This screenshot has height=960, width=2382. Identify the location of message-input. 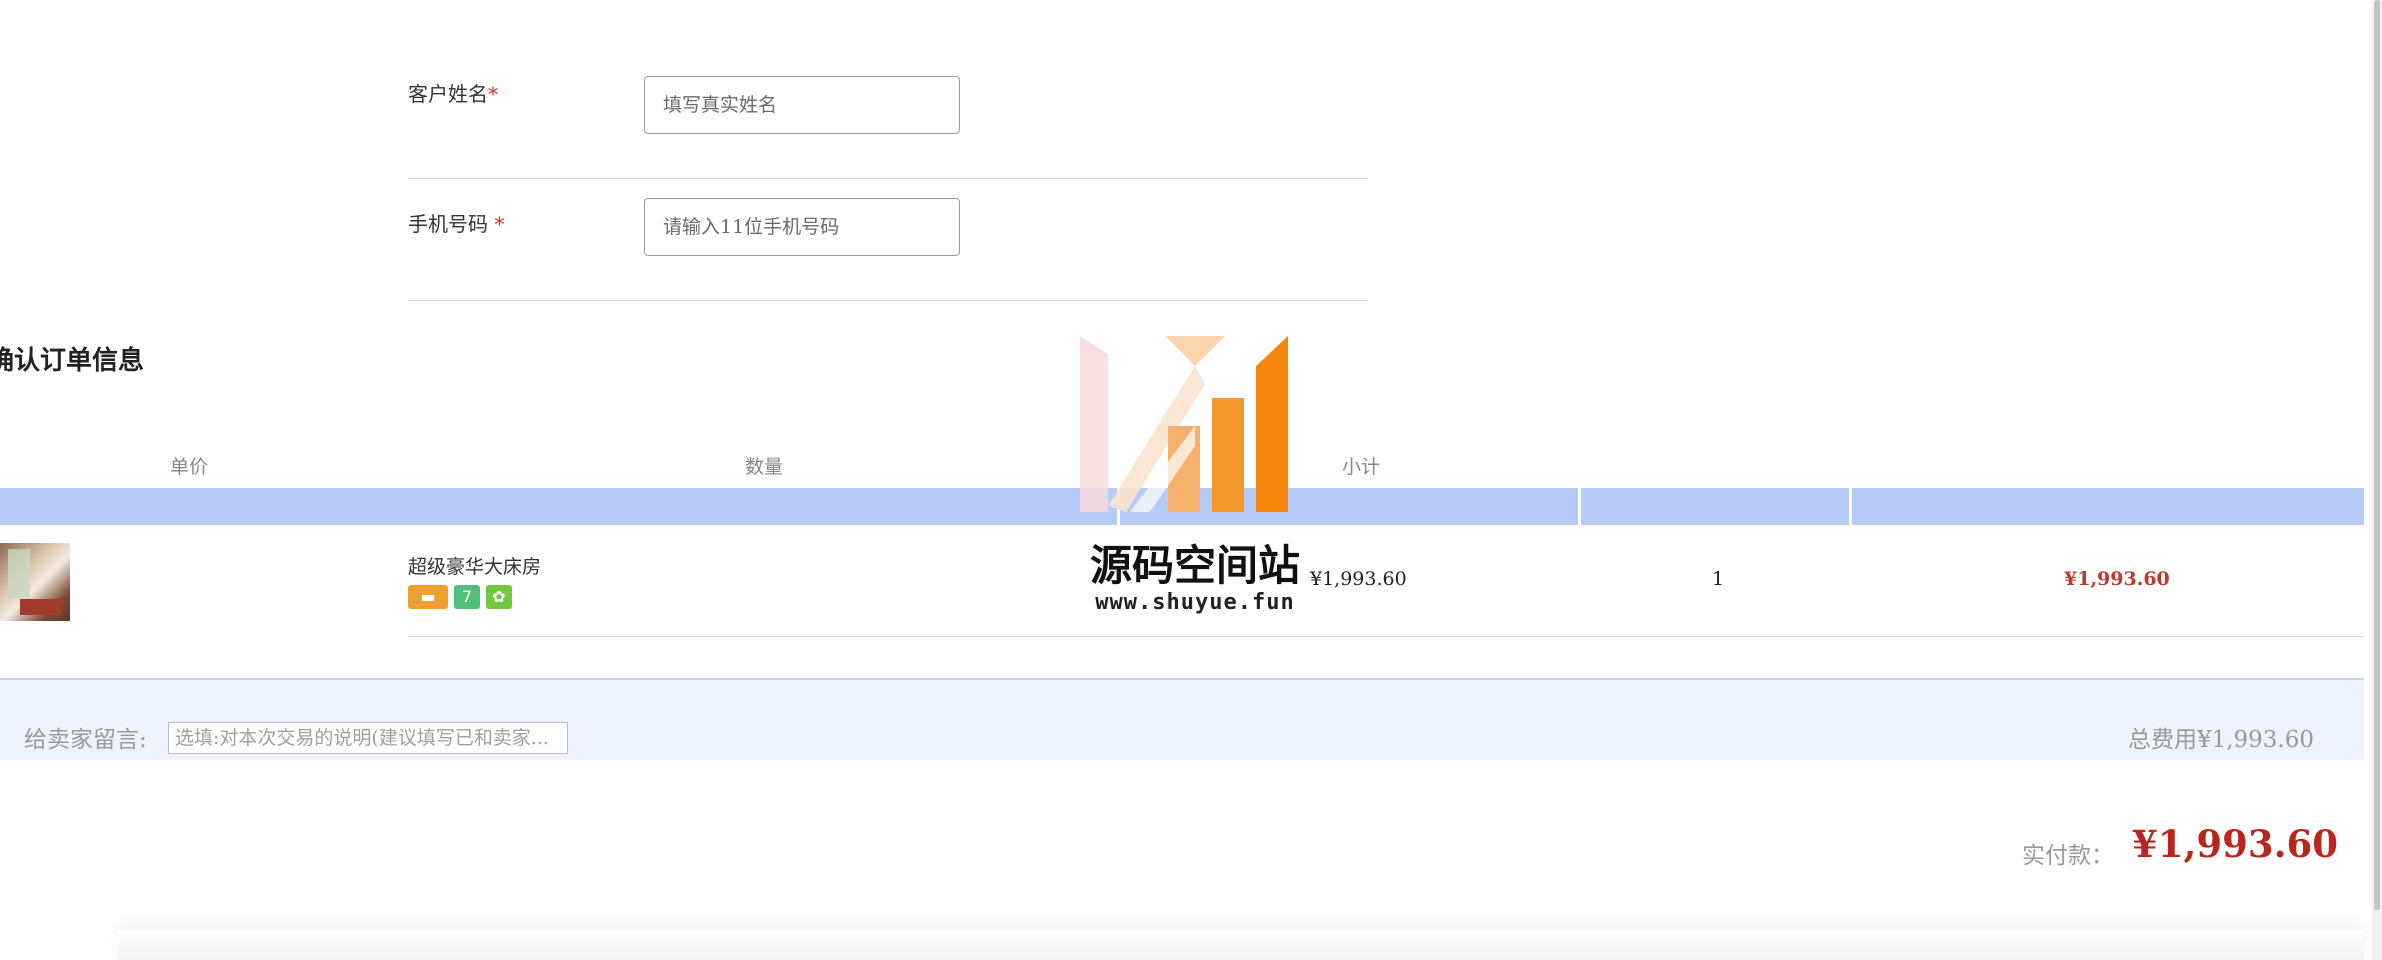
(368, 738).